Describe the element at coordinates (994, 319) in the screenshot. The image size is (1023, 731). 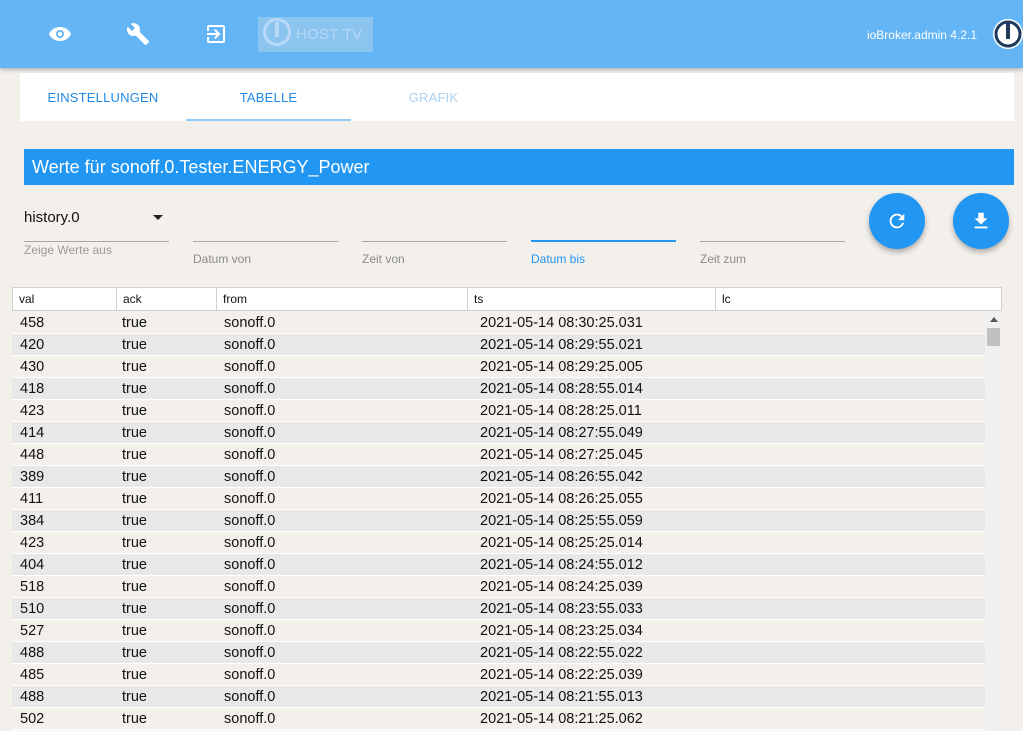
I see `scroll-up-icon` at that location.